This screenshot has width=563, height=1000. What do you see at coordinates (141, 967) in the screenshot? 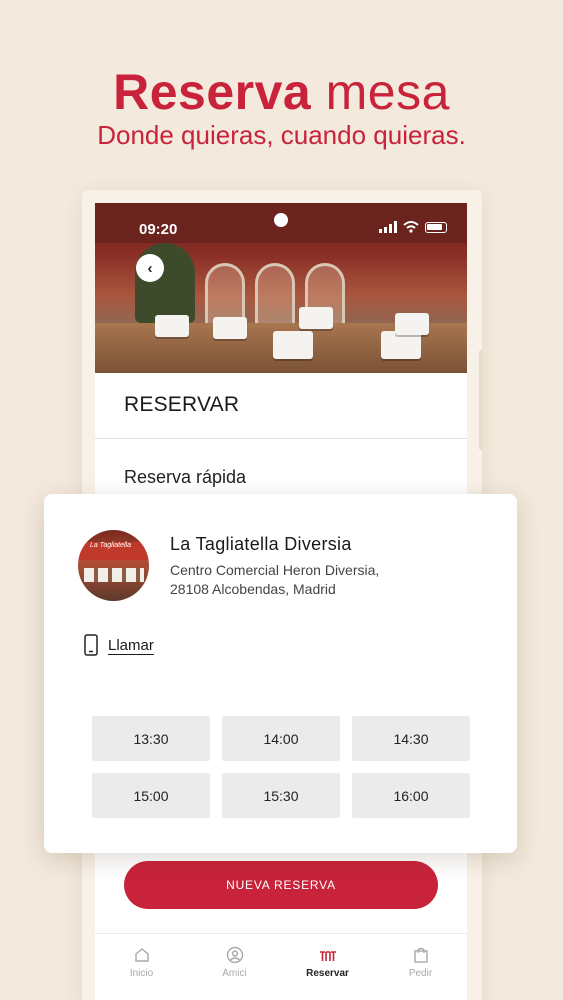
I see `tab-inicio: Inicio` at bounding box center [141, 967].